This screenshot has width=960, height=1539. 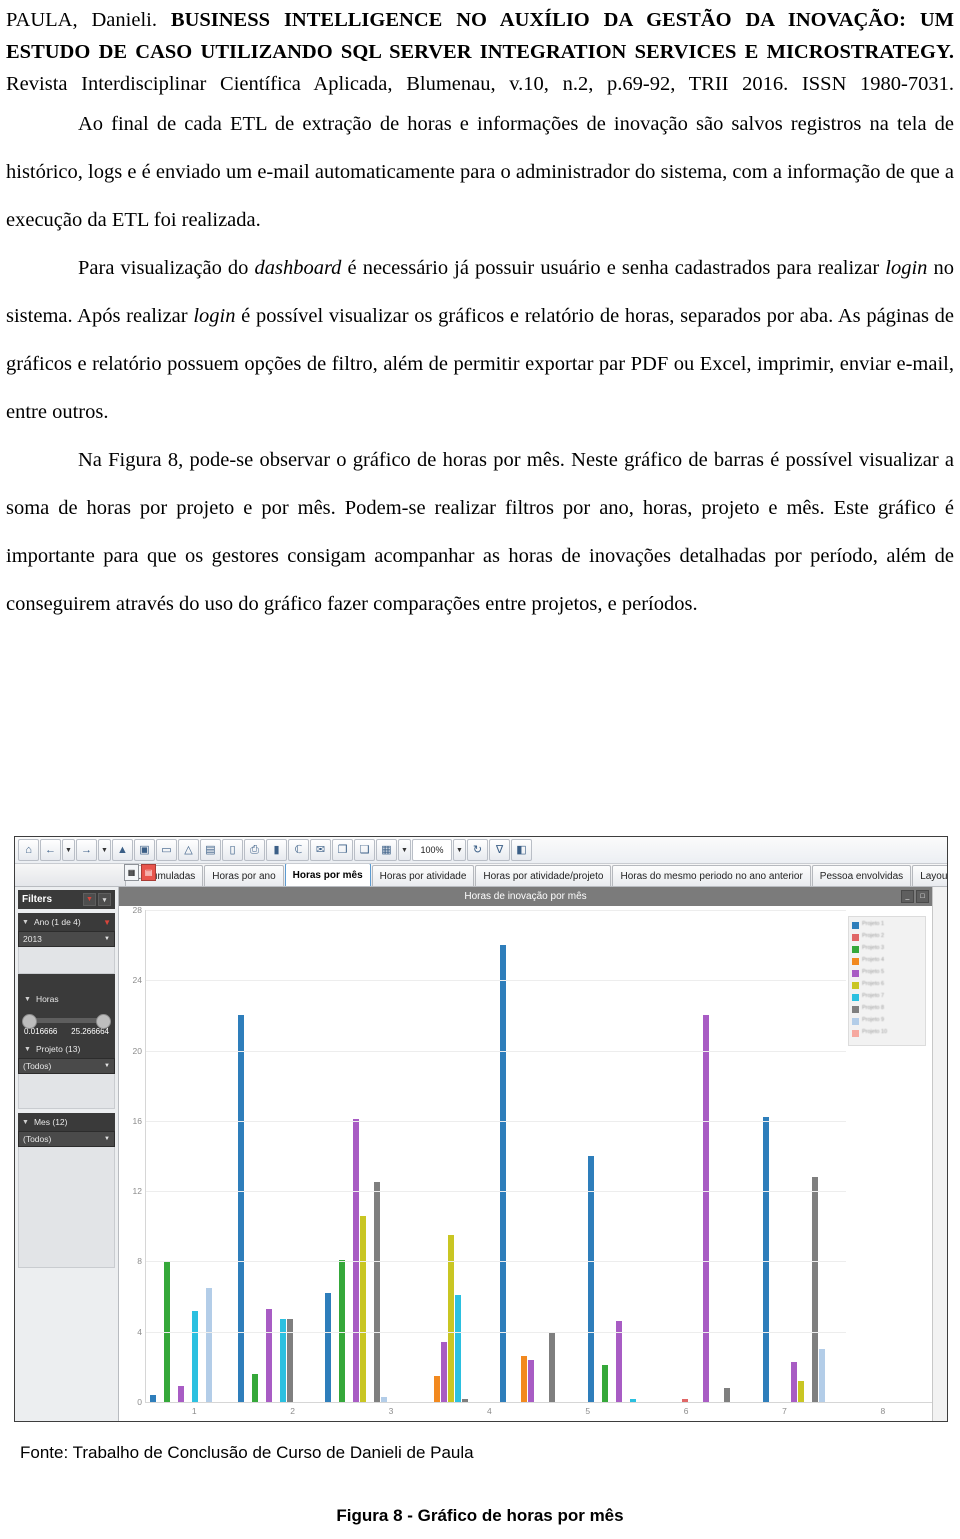 I want to click on refresh-icon: ↻, so click(x=477, y=850).